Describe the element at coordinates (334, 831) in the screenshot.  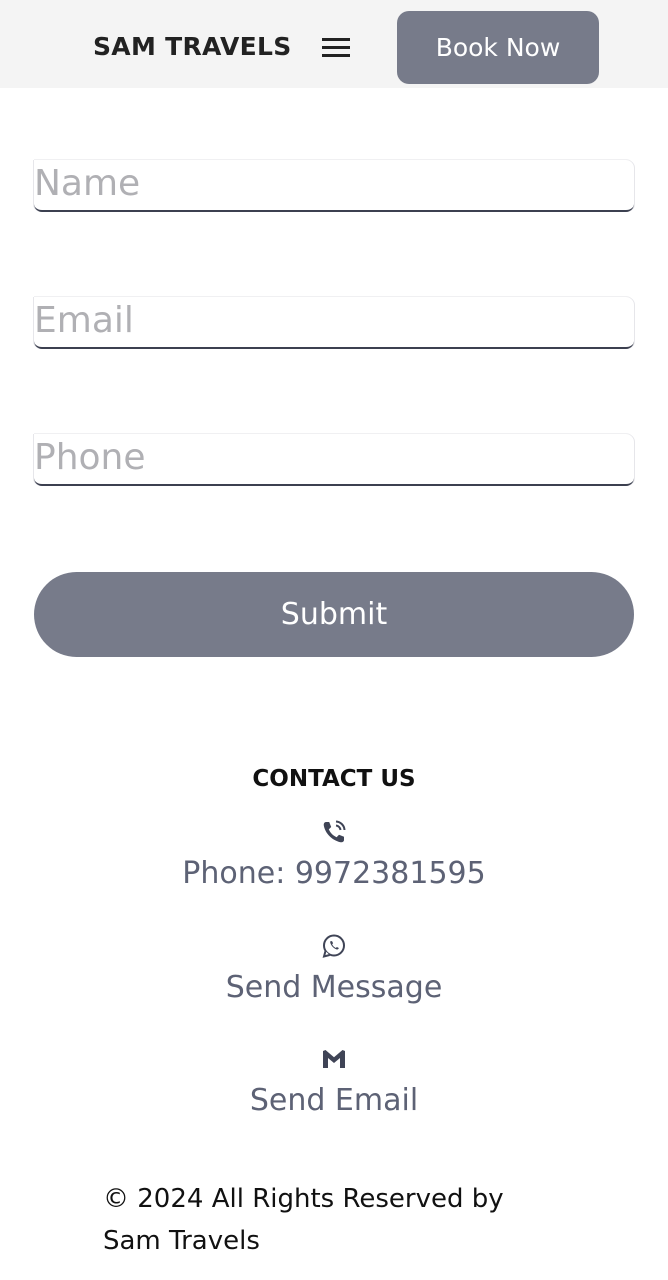
I see `phone-icon` at that location.